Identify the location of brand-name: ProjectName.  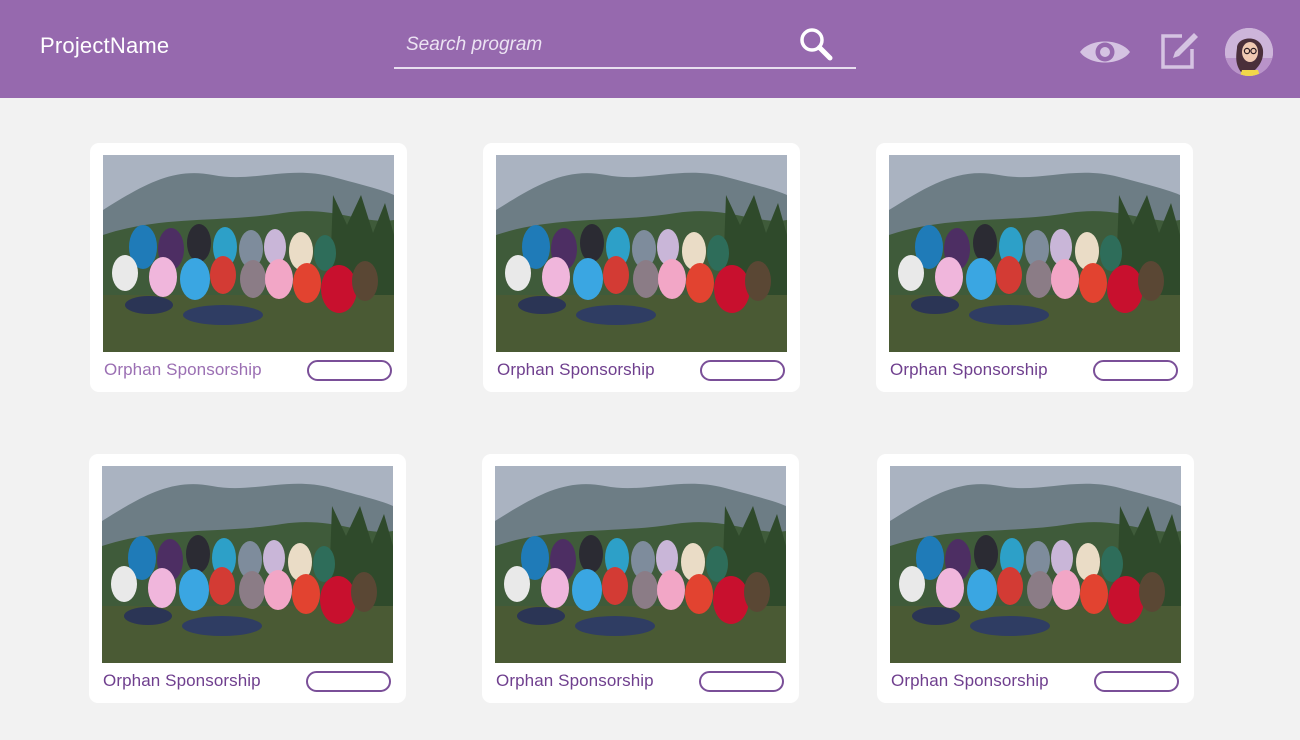
(104, 46).